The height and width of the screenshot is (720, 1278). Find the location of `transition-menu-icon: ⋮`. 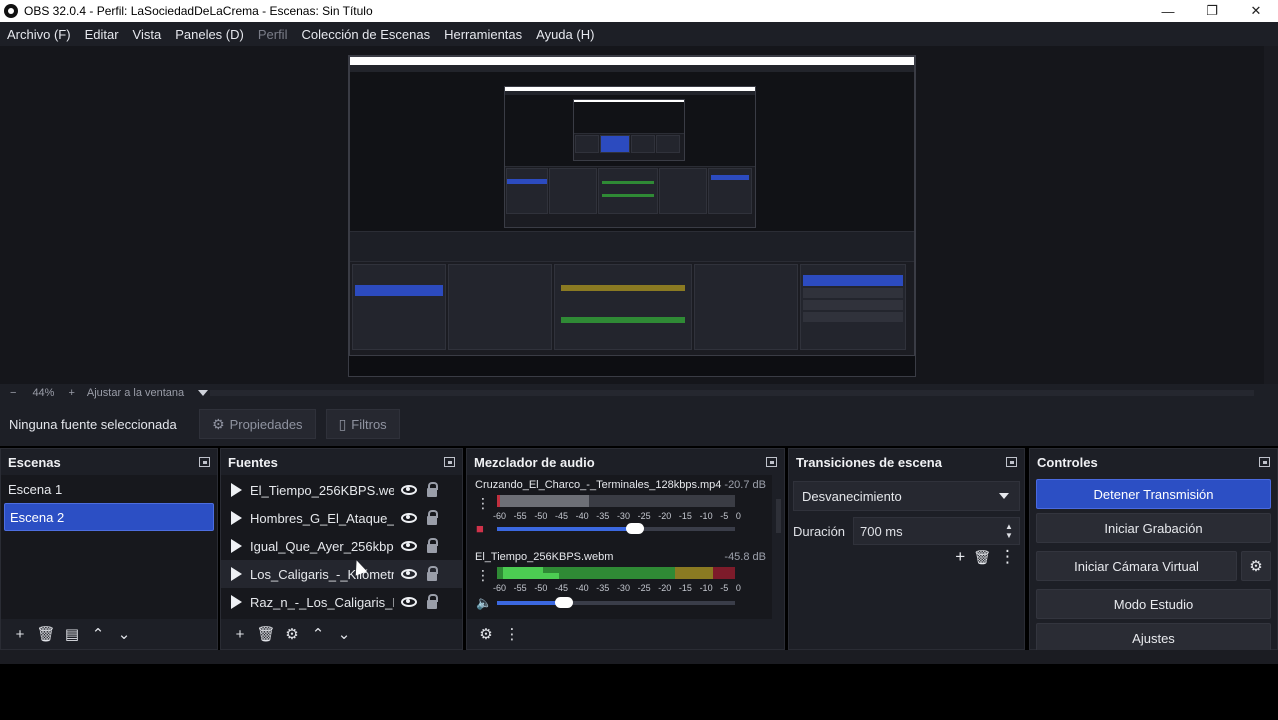

transition-menu-icon: ⋮ is located at coordinates (1007, 557).